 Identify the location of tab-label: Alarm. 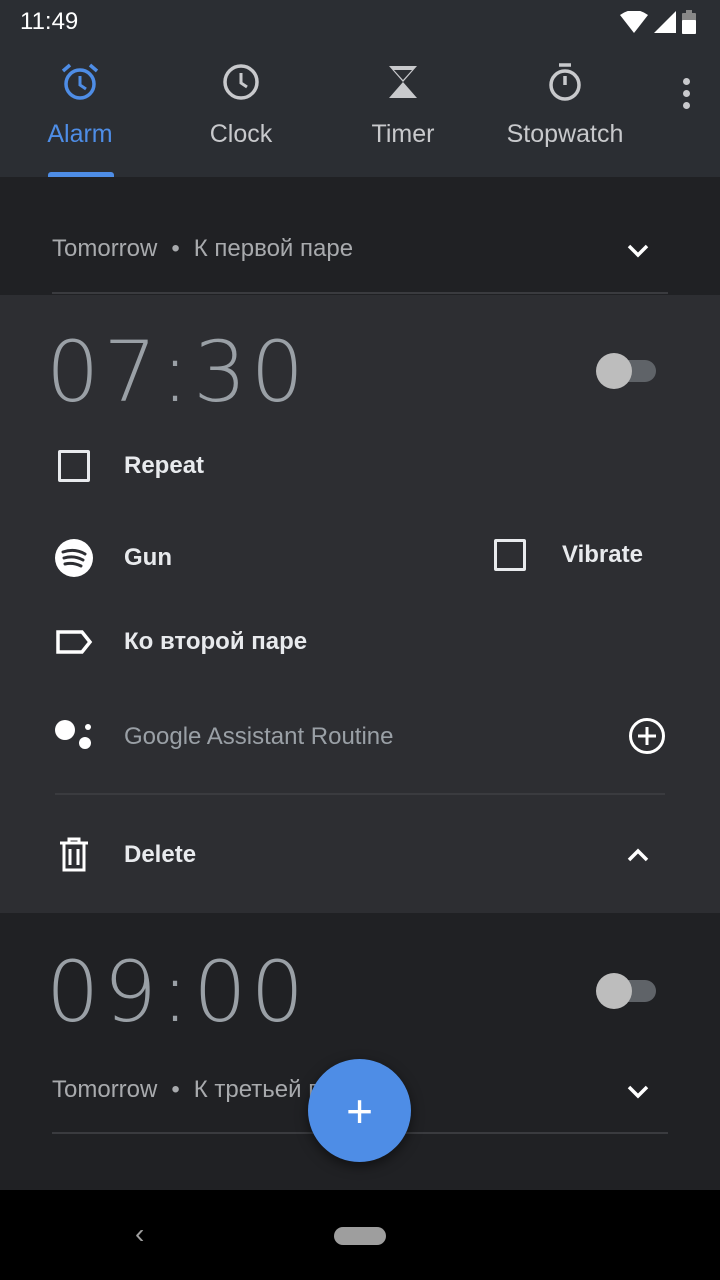
(80, 134).